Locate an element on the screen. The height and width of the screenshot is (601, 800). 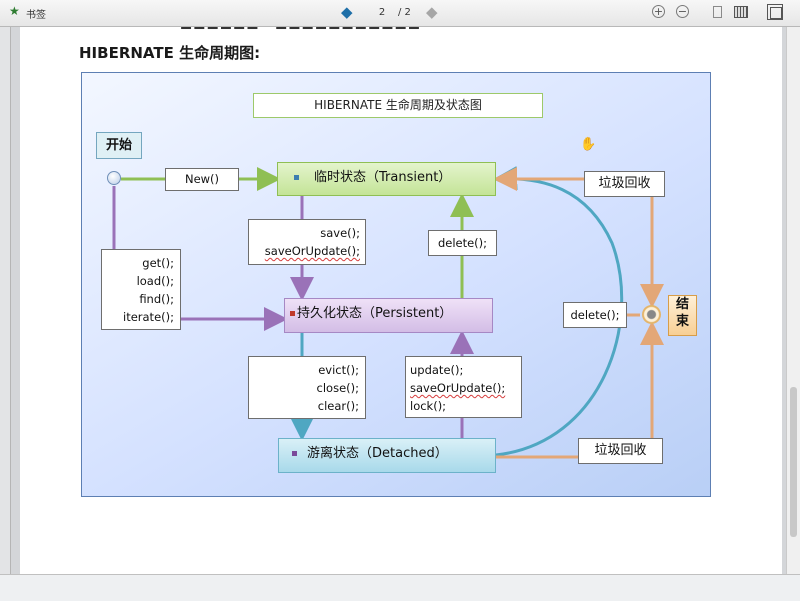
method-label: close(); is located at coordinates (337, 388).